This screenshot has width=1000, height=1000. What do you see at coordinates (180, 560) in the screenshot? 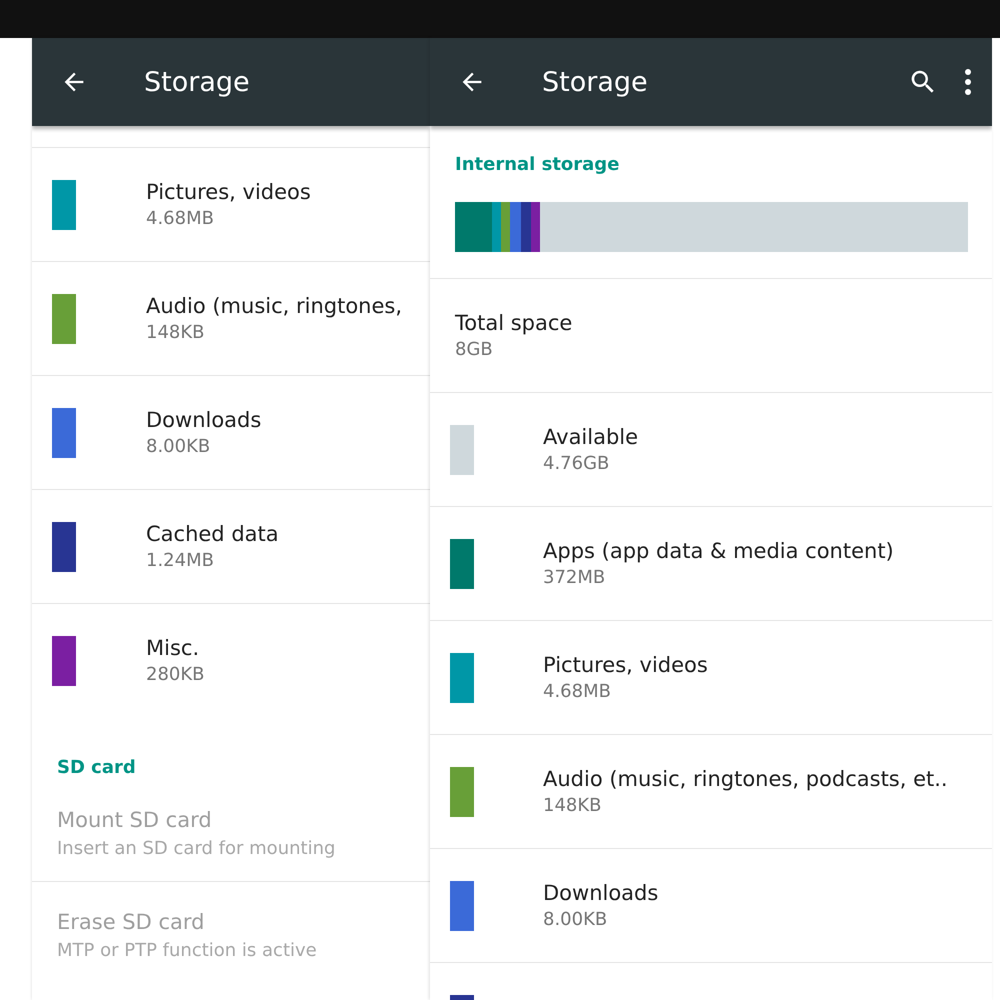
I see `item-size: 1.24MB` at bounding box center [180, 560].